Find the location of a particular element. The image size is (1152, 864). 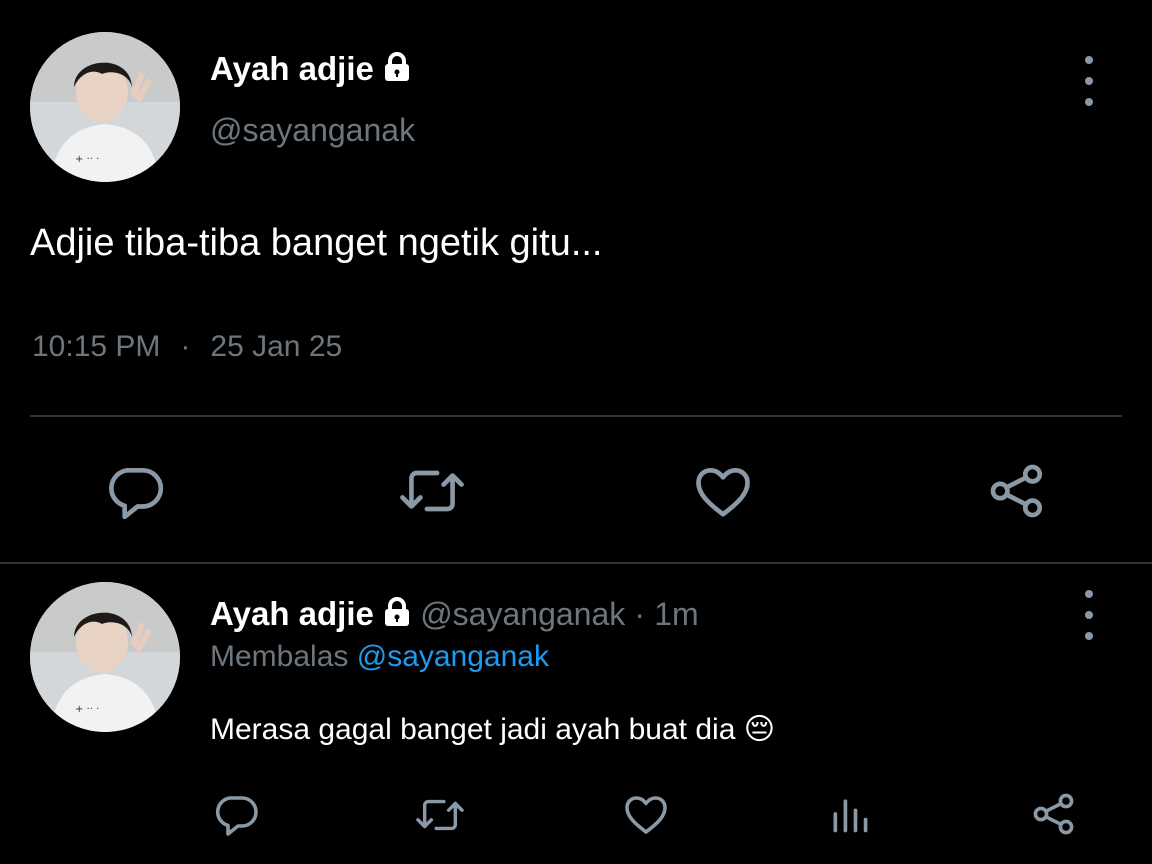

tweet-meta: 10:15 PM · 25 Jan 25 is located at coordinates (187, 347).